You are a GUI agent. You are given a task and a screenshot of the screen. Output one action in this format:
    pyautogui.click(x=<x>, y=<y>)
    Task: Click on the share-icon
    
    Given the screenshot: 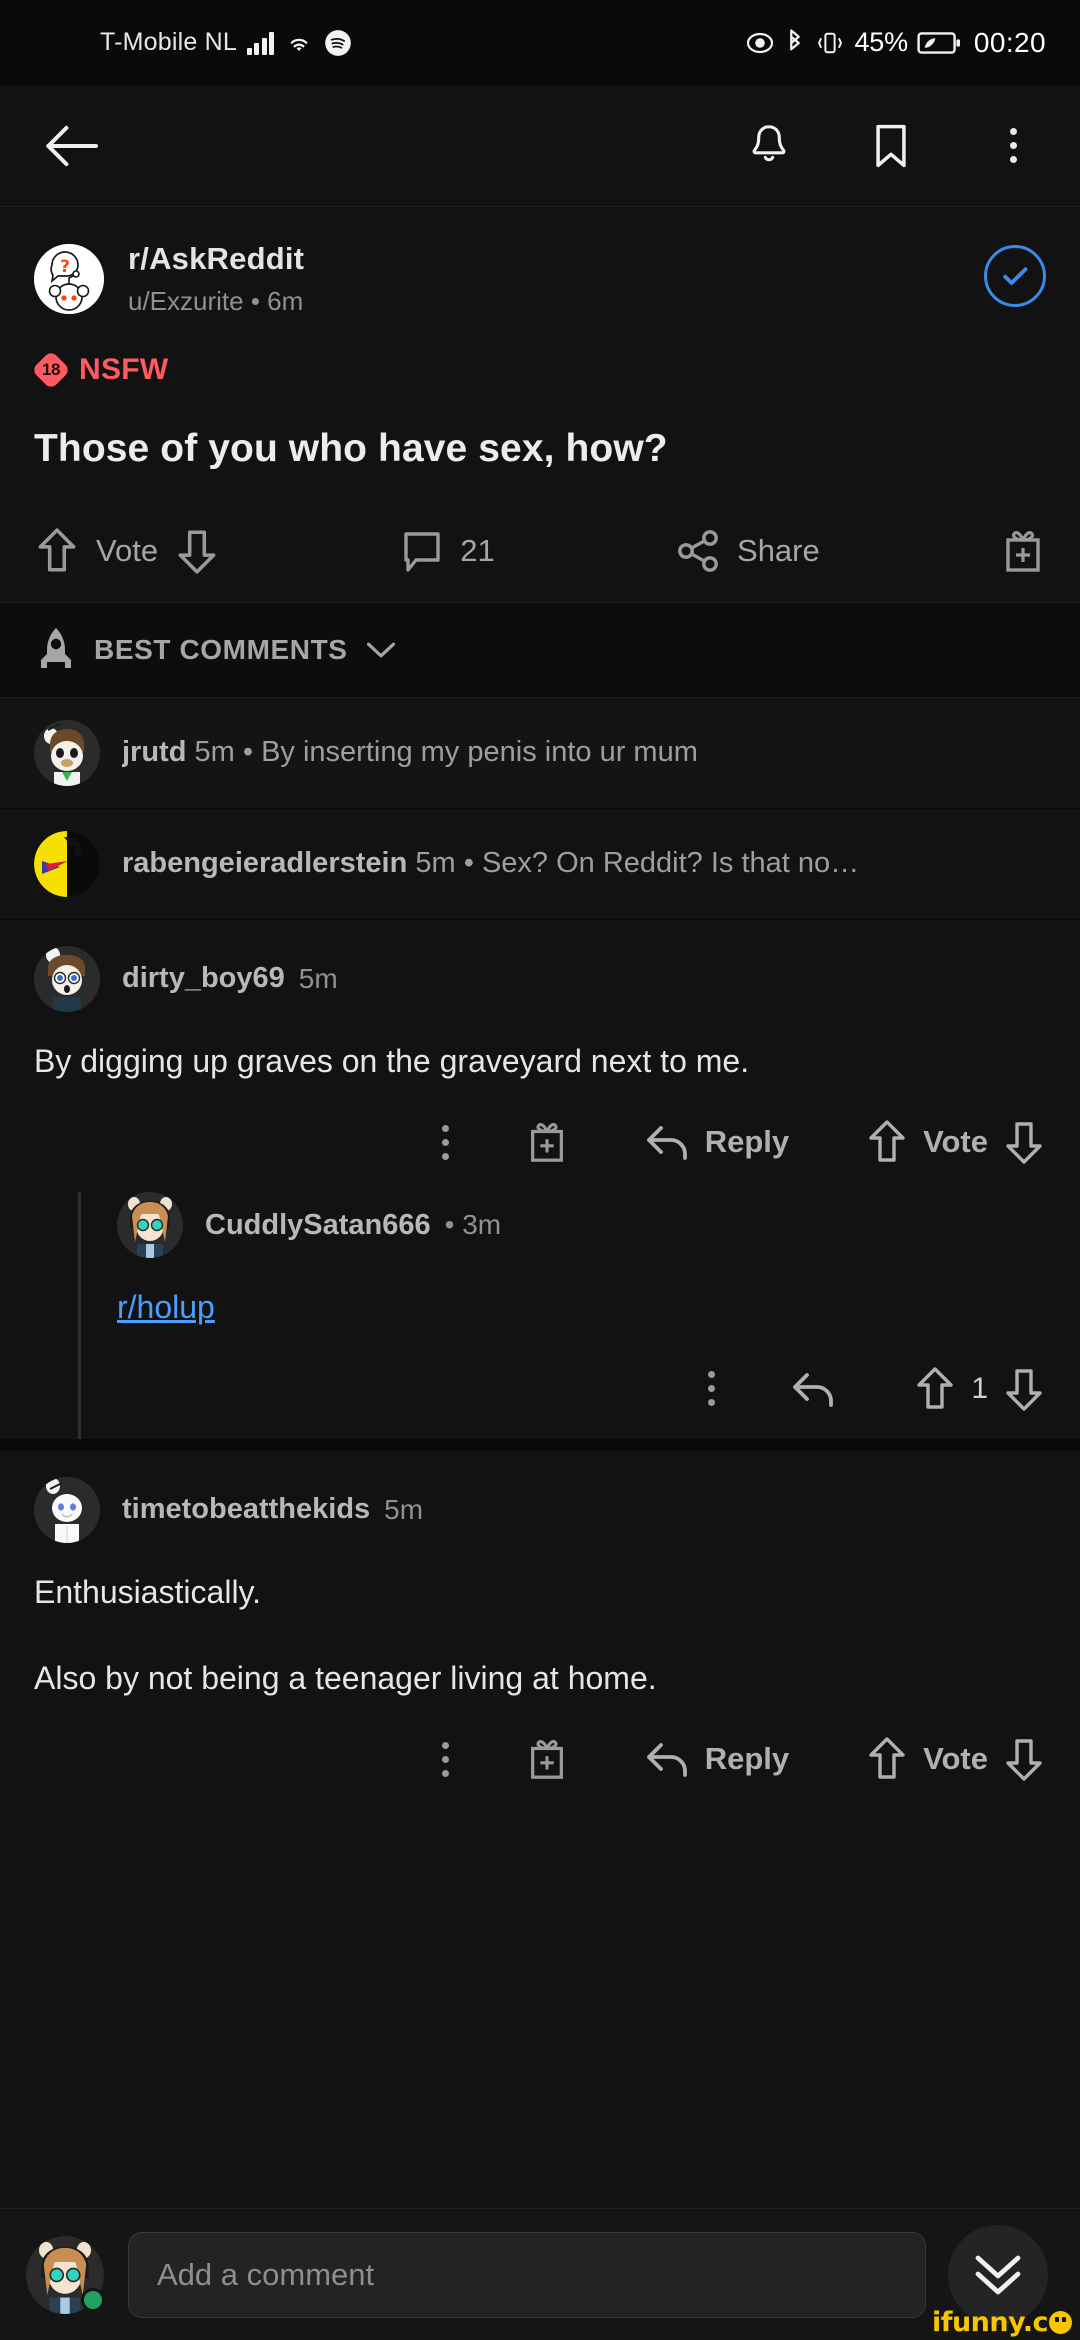 What is the action you would take?
    pyautogui.click(x=698, y=550)
    